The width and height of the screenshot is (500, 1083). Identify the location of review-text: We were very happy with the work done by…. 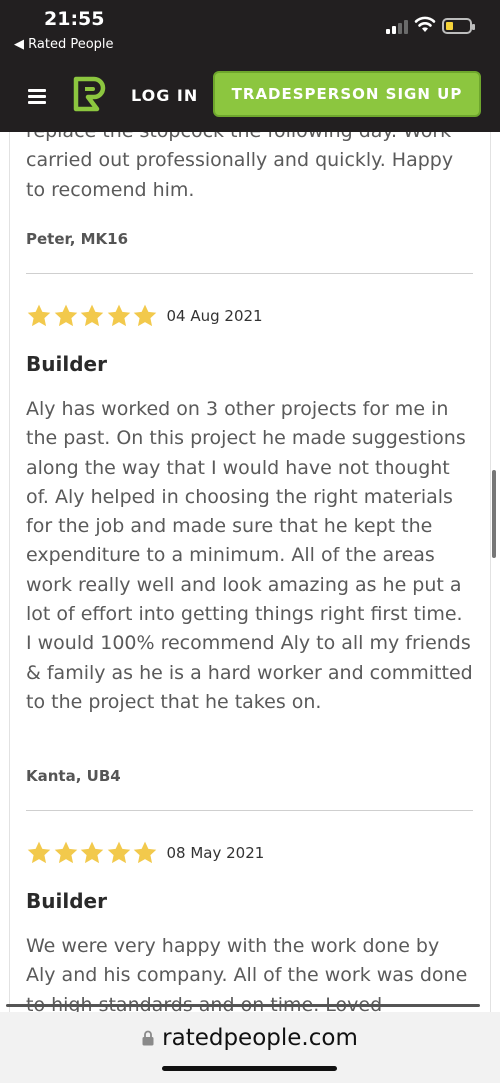
(247, 973).